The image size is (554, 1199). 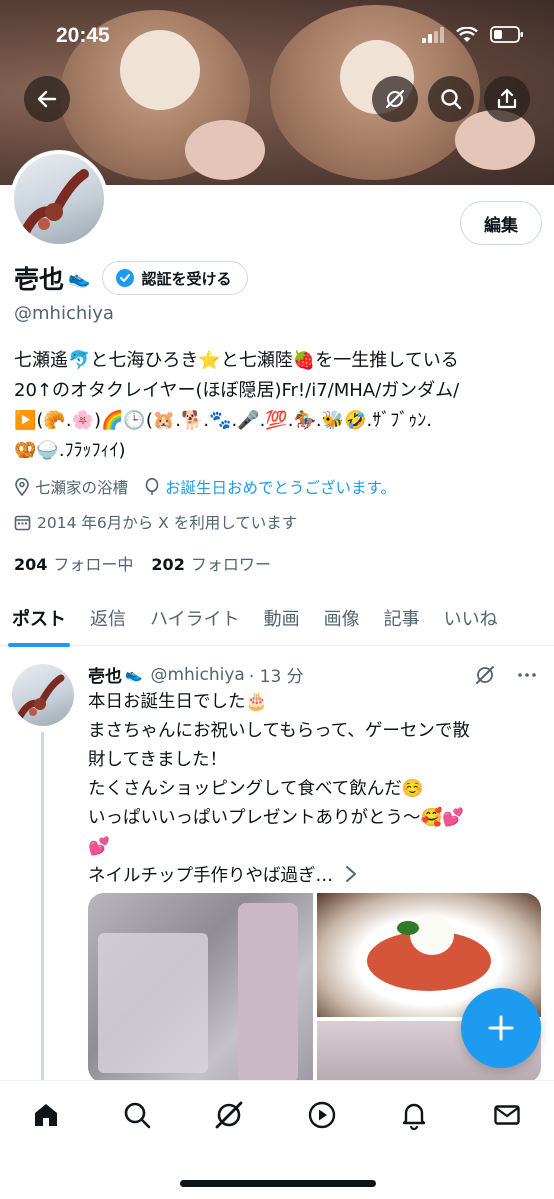 What do you see at coordinates (351, 874) in the screenshot?
I see `chevron-right-icon` at bounding box center [351, 874].